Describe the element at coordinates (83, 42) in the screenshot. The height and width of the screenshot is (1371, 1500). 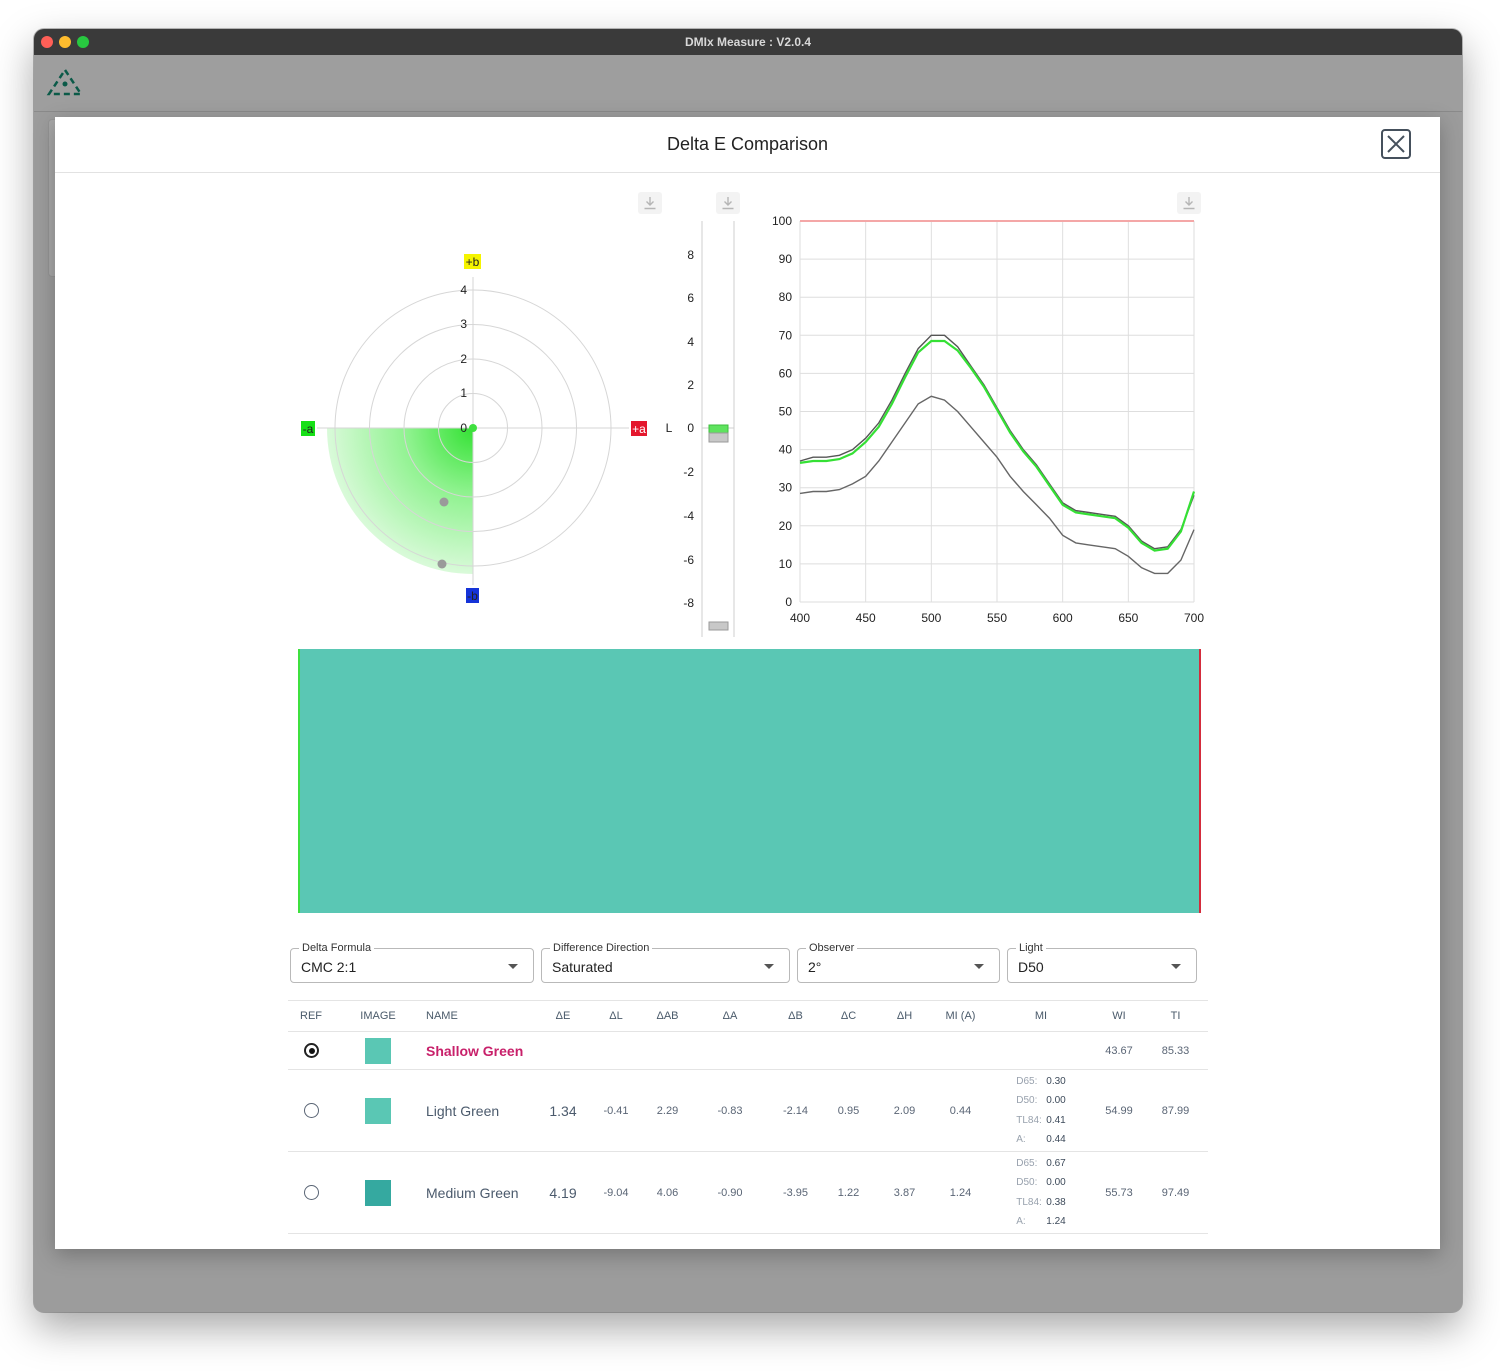
I see `zoom-window-button` at that location.